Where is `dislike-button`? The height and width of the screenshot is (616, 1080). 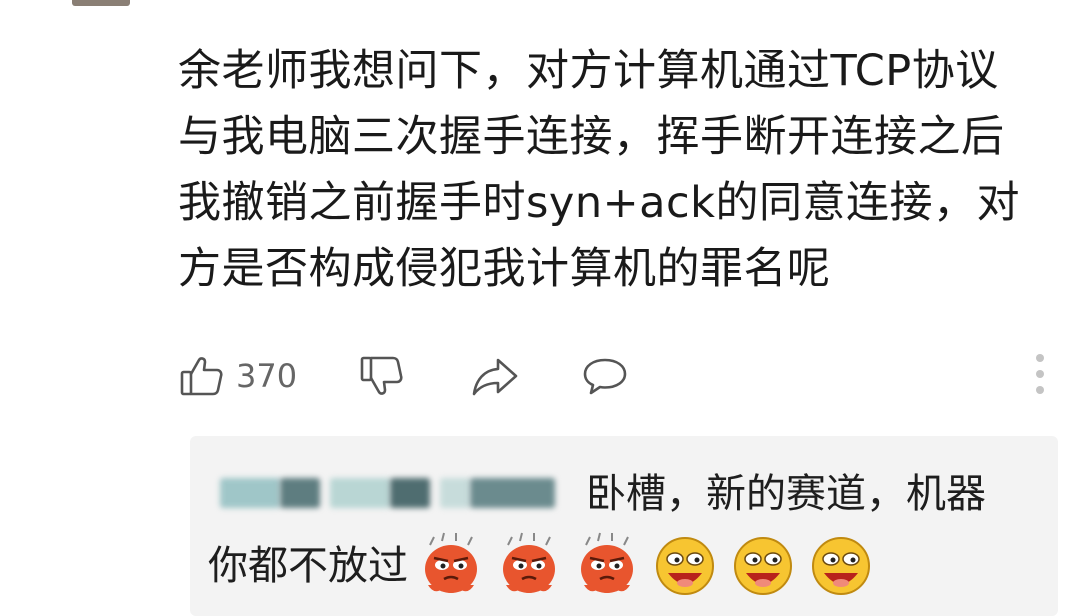 dislike-button is located at coordinates (382, 376).